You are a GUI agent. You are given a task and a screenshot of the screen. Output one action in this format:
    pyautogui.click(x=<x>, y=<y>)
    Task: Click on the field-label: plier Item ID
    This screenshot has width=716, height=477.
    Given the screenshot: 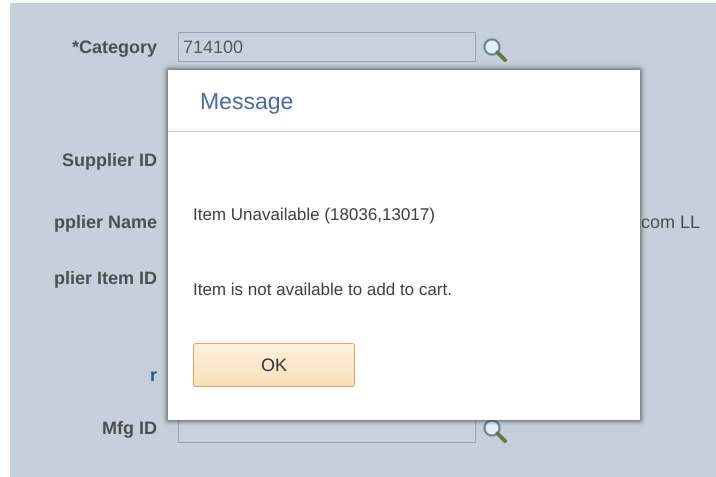 What is the action you would take?
    pyautogui.click(x=105, y=278)
    